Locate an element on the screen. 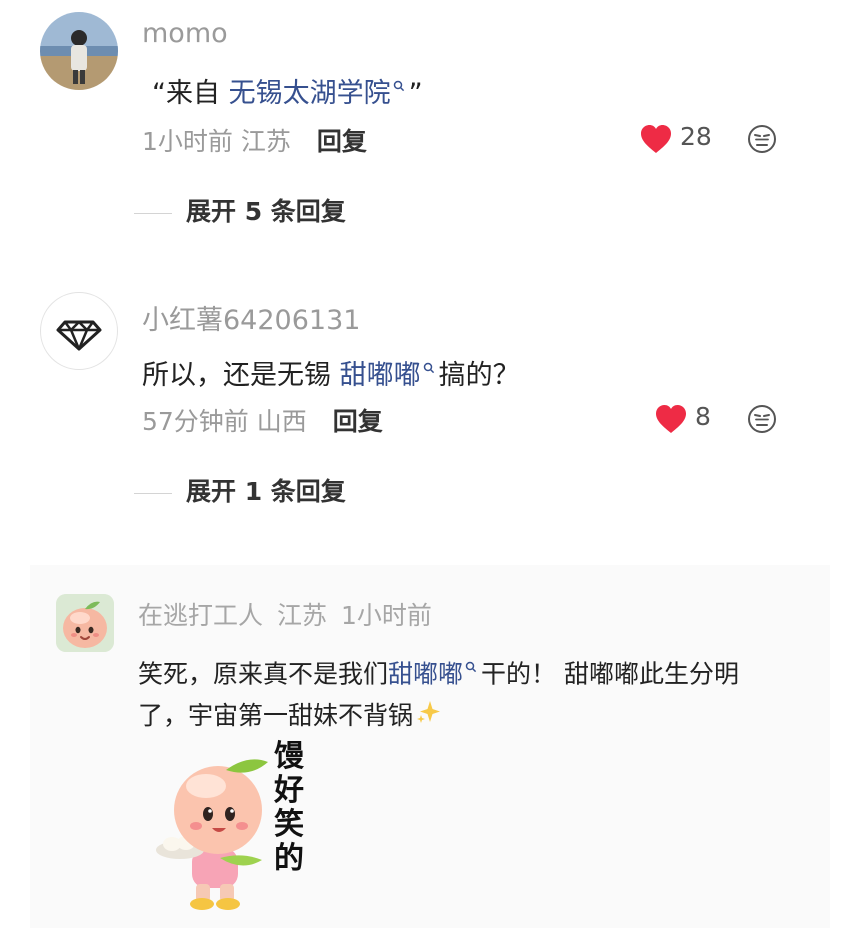 This screenshot has width=846, height=928. quoted-username: 在逃打工人 is located at coordinates (200, 615).